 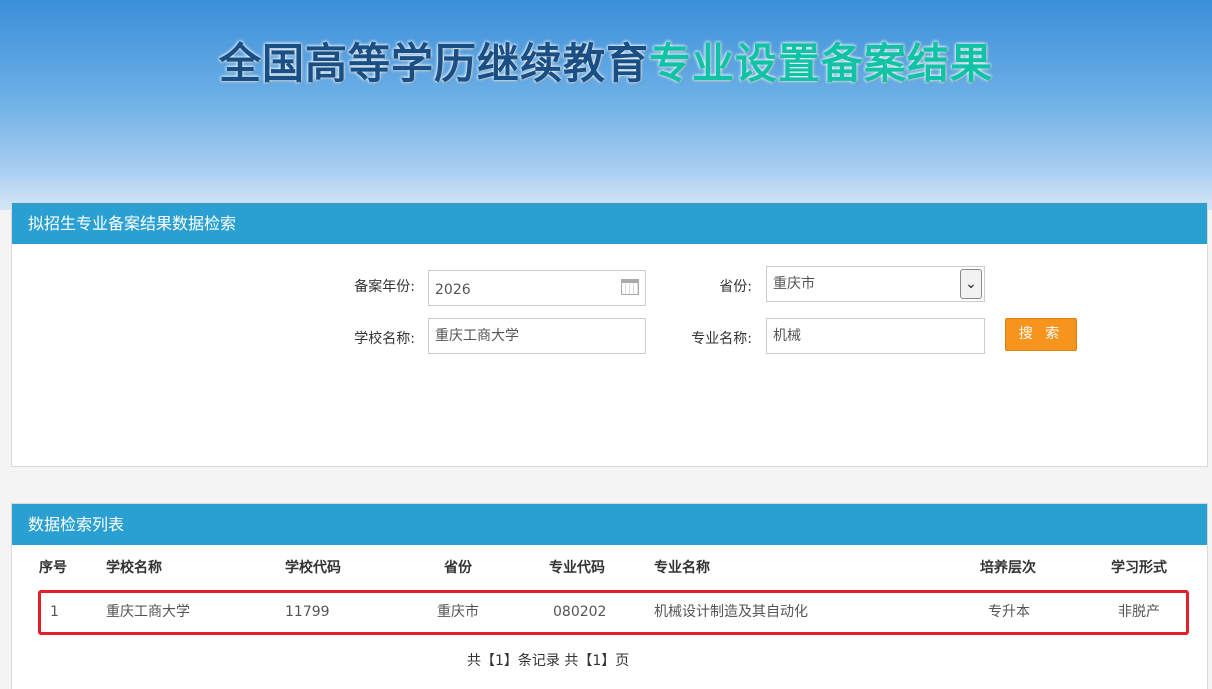 I want to click on column-header: 专业名称, so click(x=682, y=568).